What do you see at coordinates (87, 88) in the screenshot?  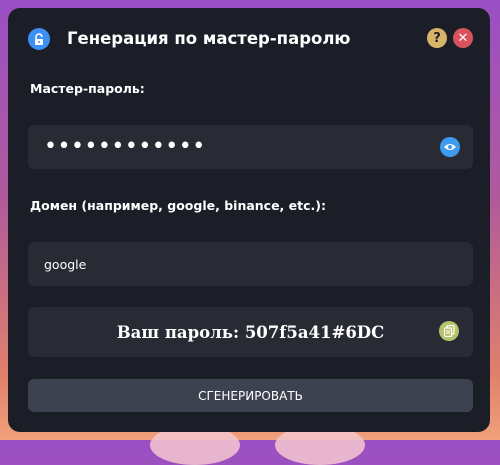 I see `master-password-label: Мастер-пароль:` at bounding box center [87, 88].